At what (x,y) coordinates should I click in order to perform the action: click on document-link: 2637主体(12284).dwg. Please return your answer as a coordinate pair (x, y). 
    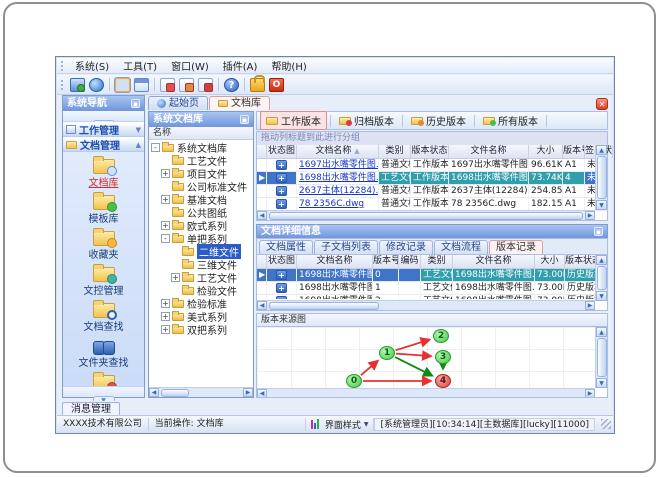
    Looking at the image, I should click on (338, 191).